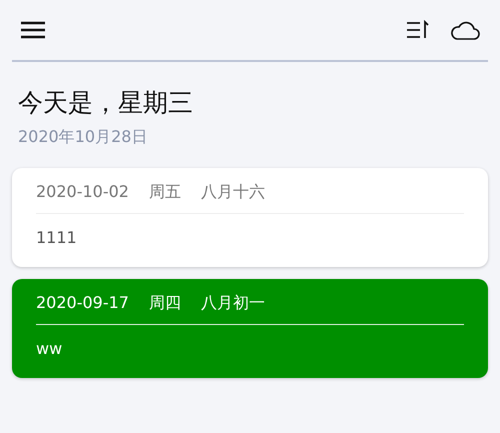 This screenshot has height=433, width=500. Describe the element at coordinates (83, 137) in the screenshot. I see `current-date: 2020年10月28日` at that location.